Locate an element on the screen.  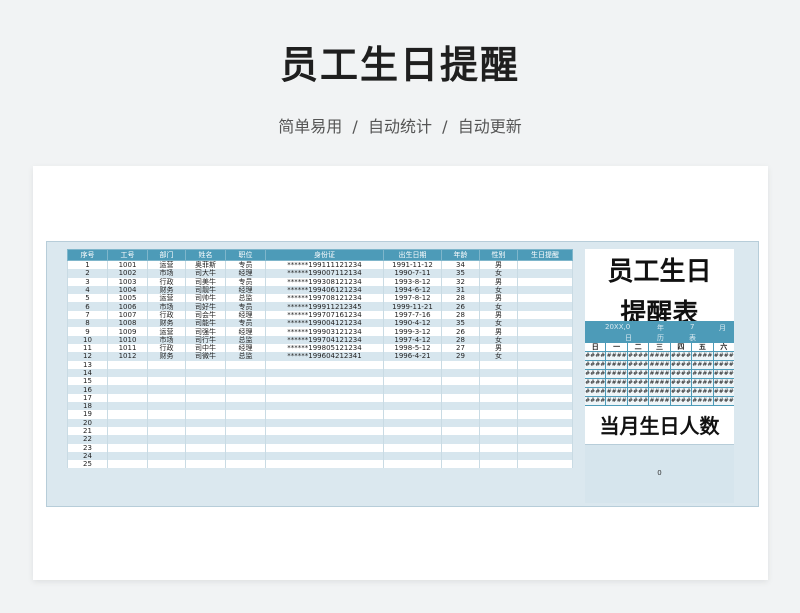
table-cell: 司中牛 is located at coordinates (205, 348).